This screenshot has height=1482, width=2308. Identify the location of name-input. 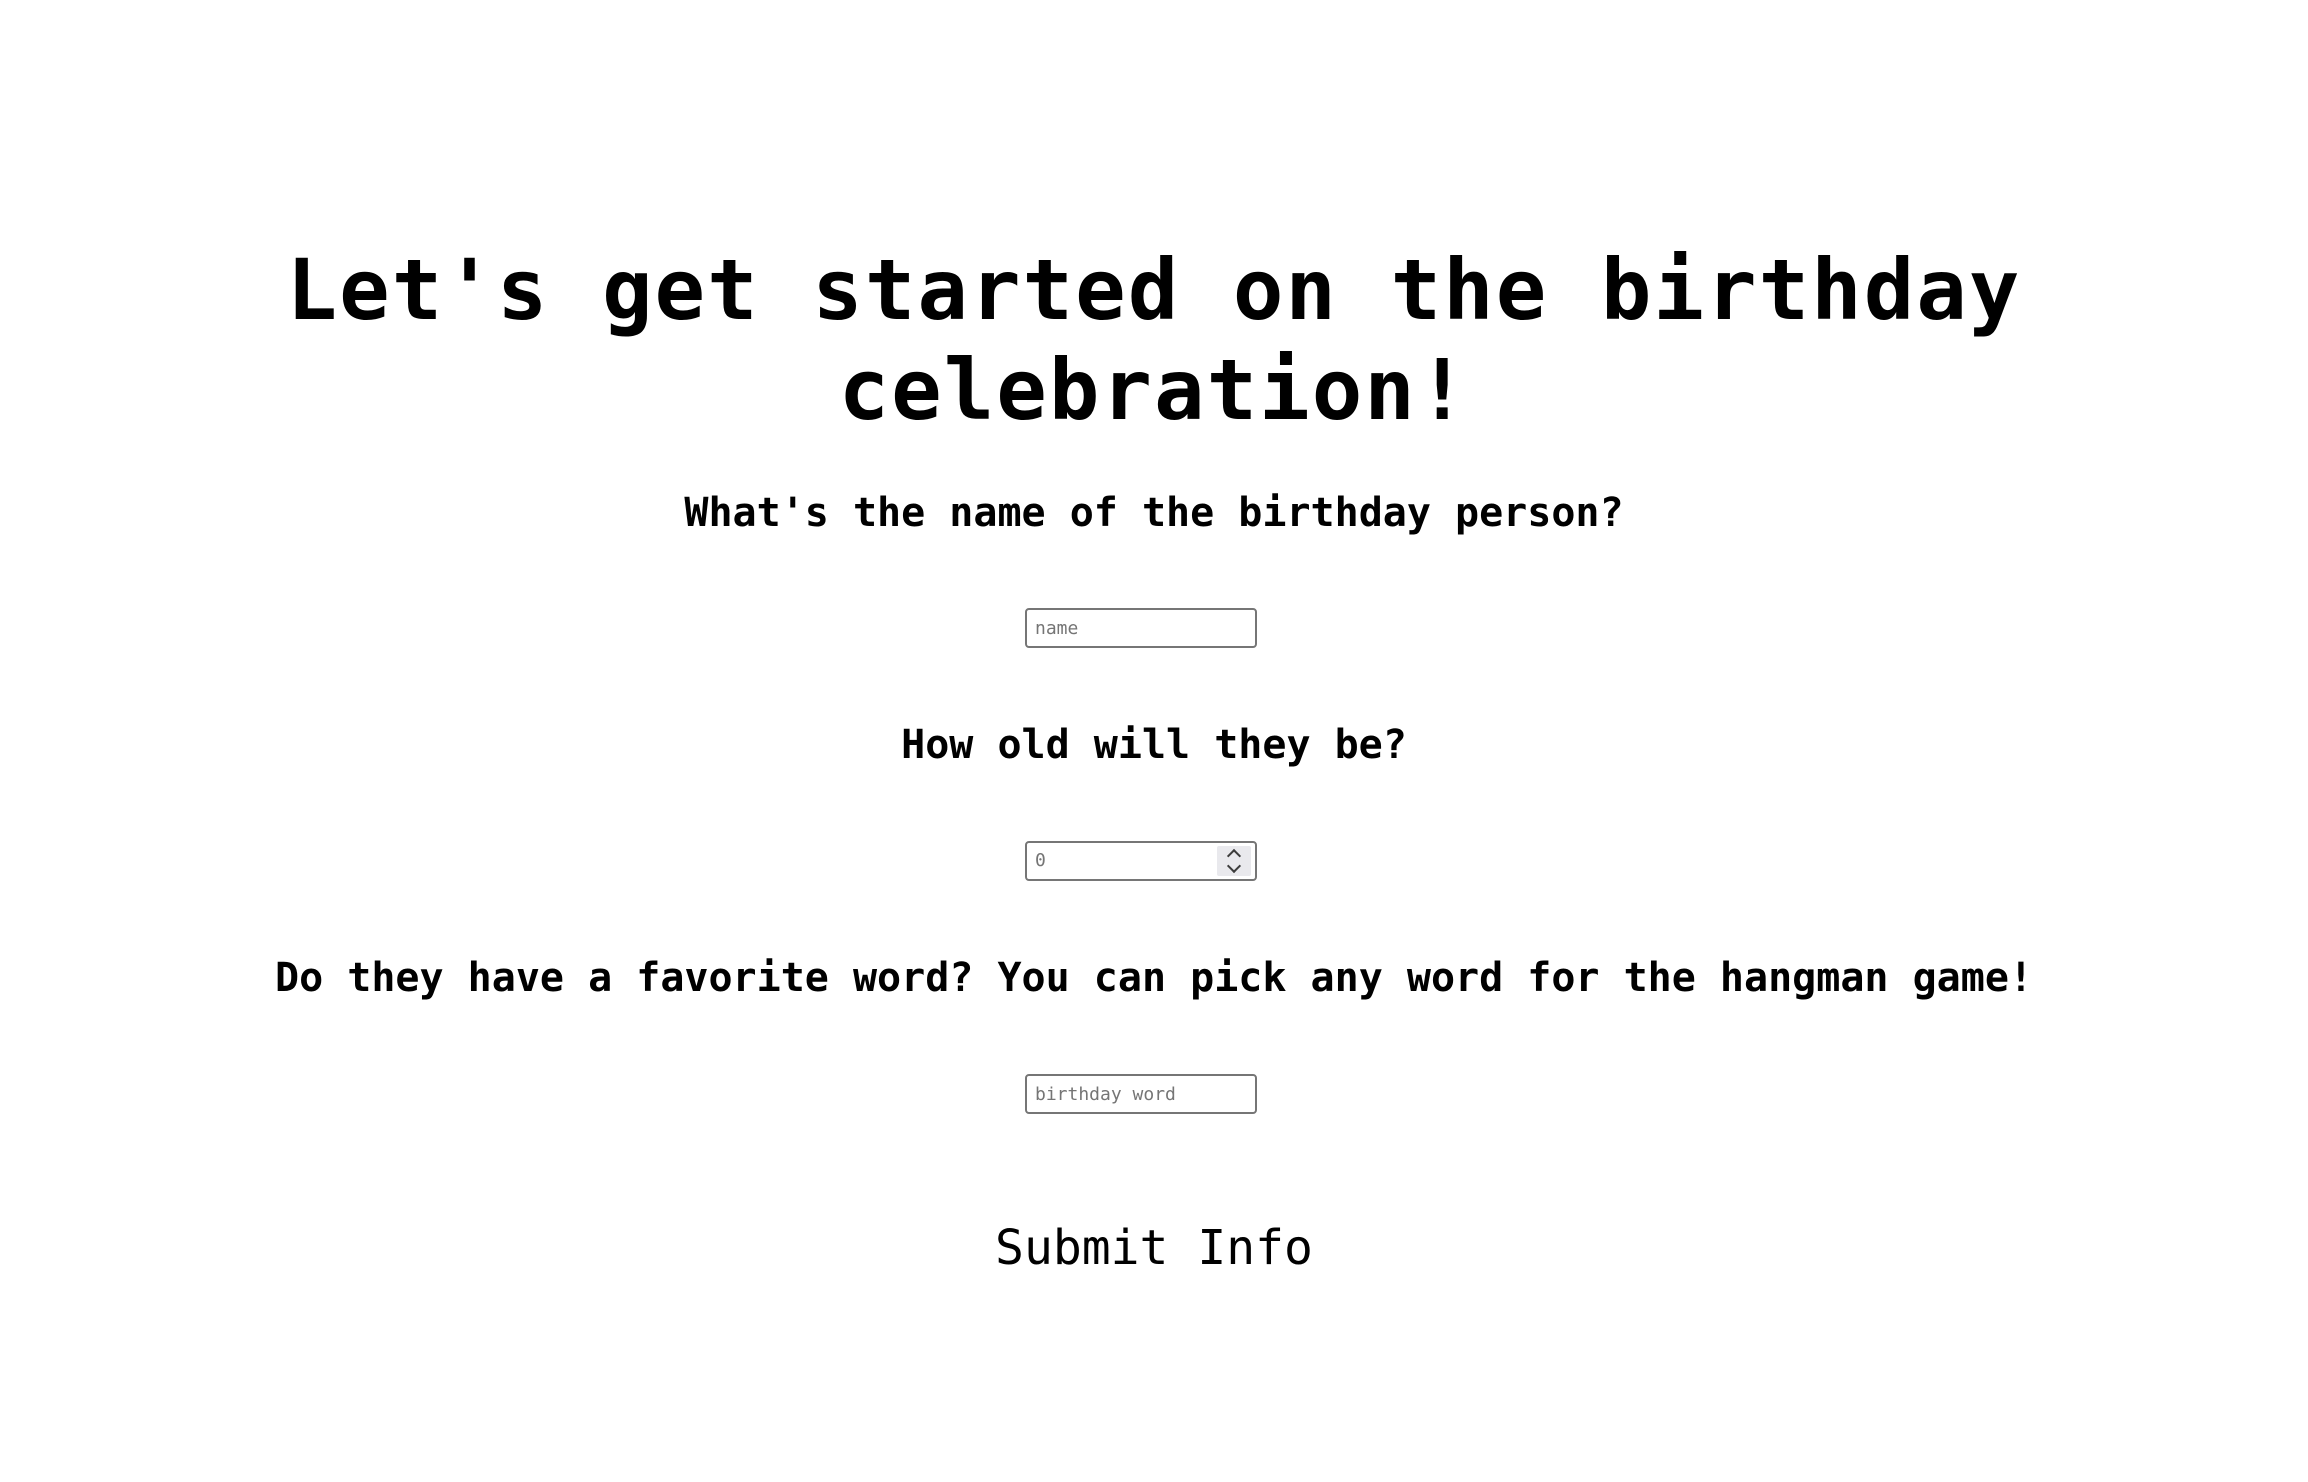
(1141, 628).